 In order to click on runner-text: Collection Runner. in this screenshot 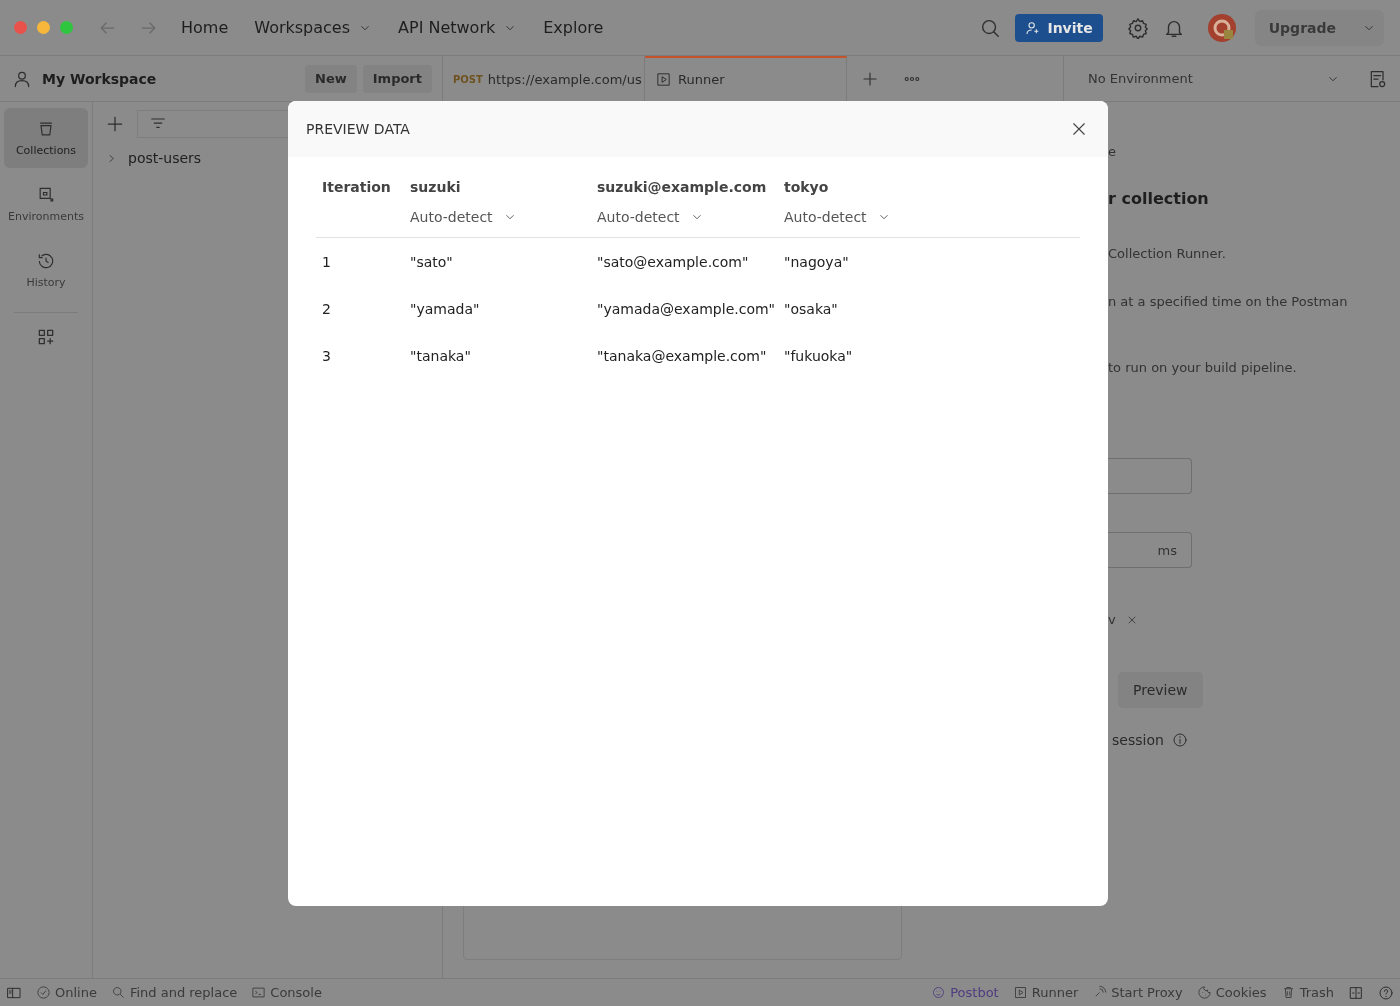, I will do `click(1167, 253)`.